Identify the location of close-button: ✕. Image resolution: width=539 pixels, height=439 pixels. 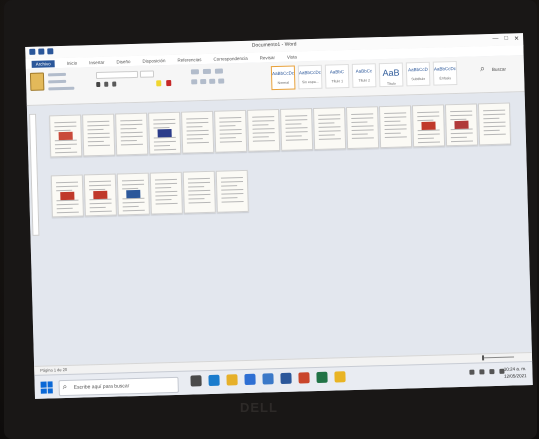
(516, 38).